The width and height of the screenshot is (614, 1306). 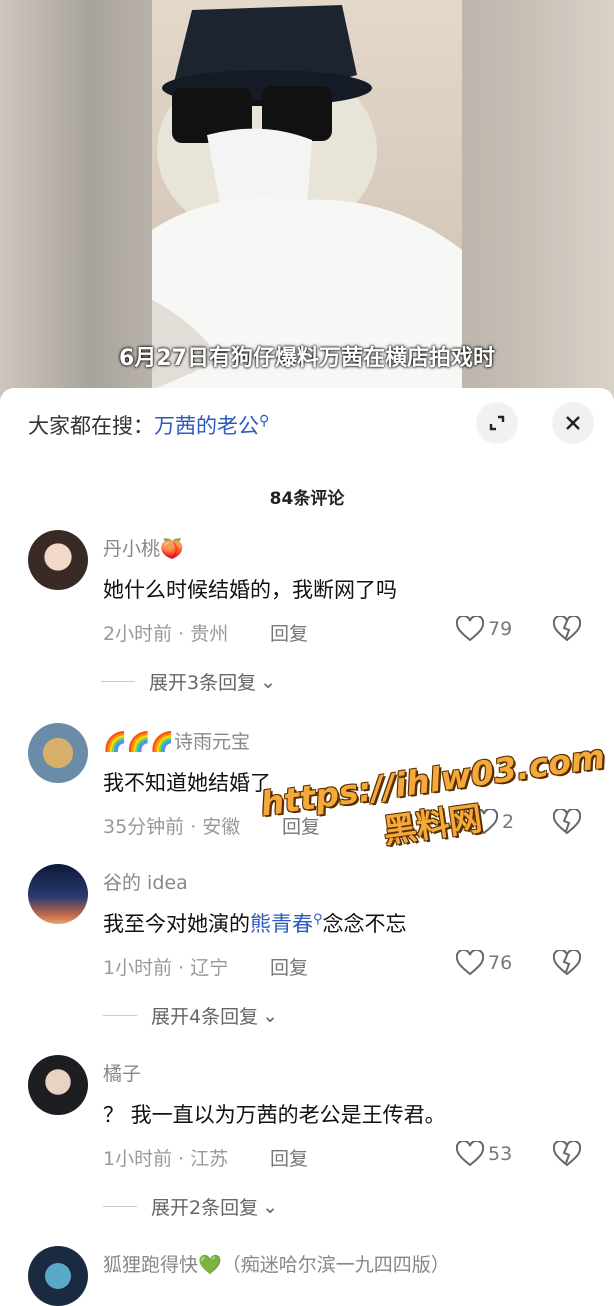 I want to click on expand-replies-button: 展开2条回复 ⌄, so click(x=190, y=1206).